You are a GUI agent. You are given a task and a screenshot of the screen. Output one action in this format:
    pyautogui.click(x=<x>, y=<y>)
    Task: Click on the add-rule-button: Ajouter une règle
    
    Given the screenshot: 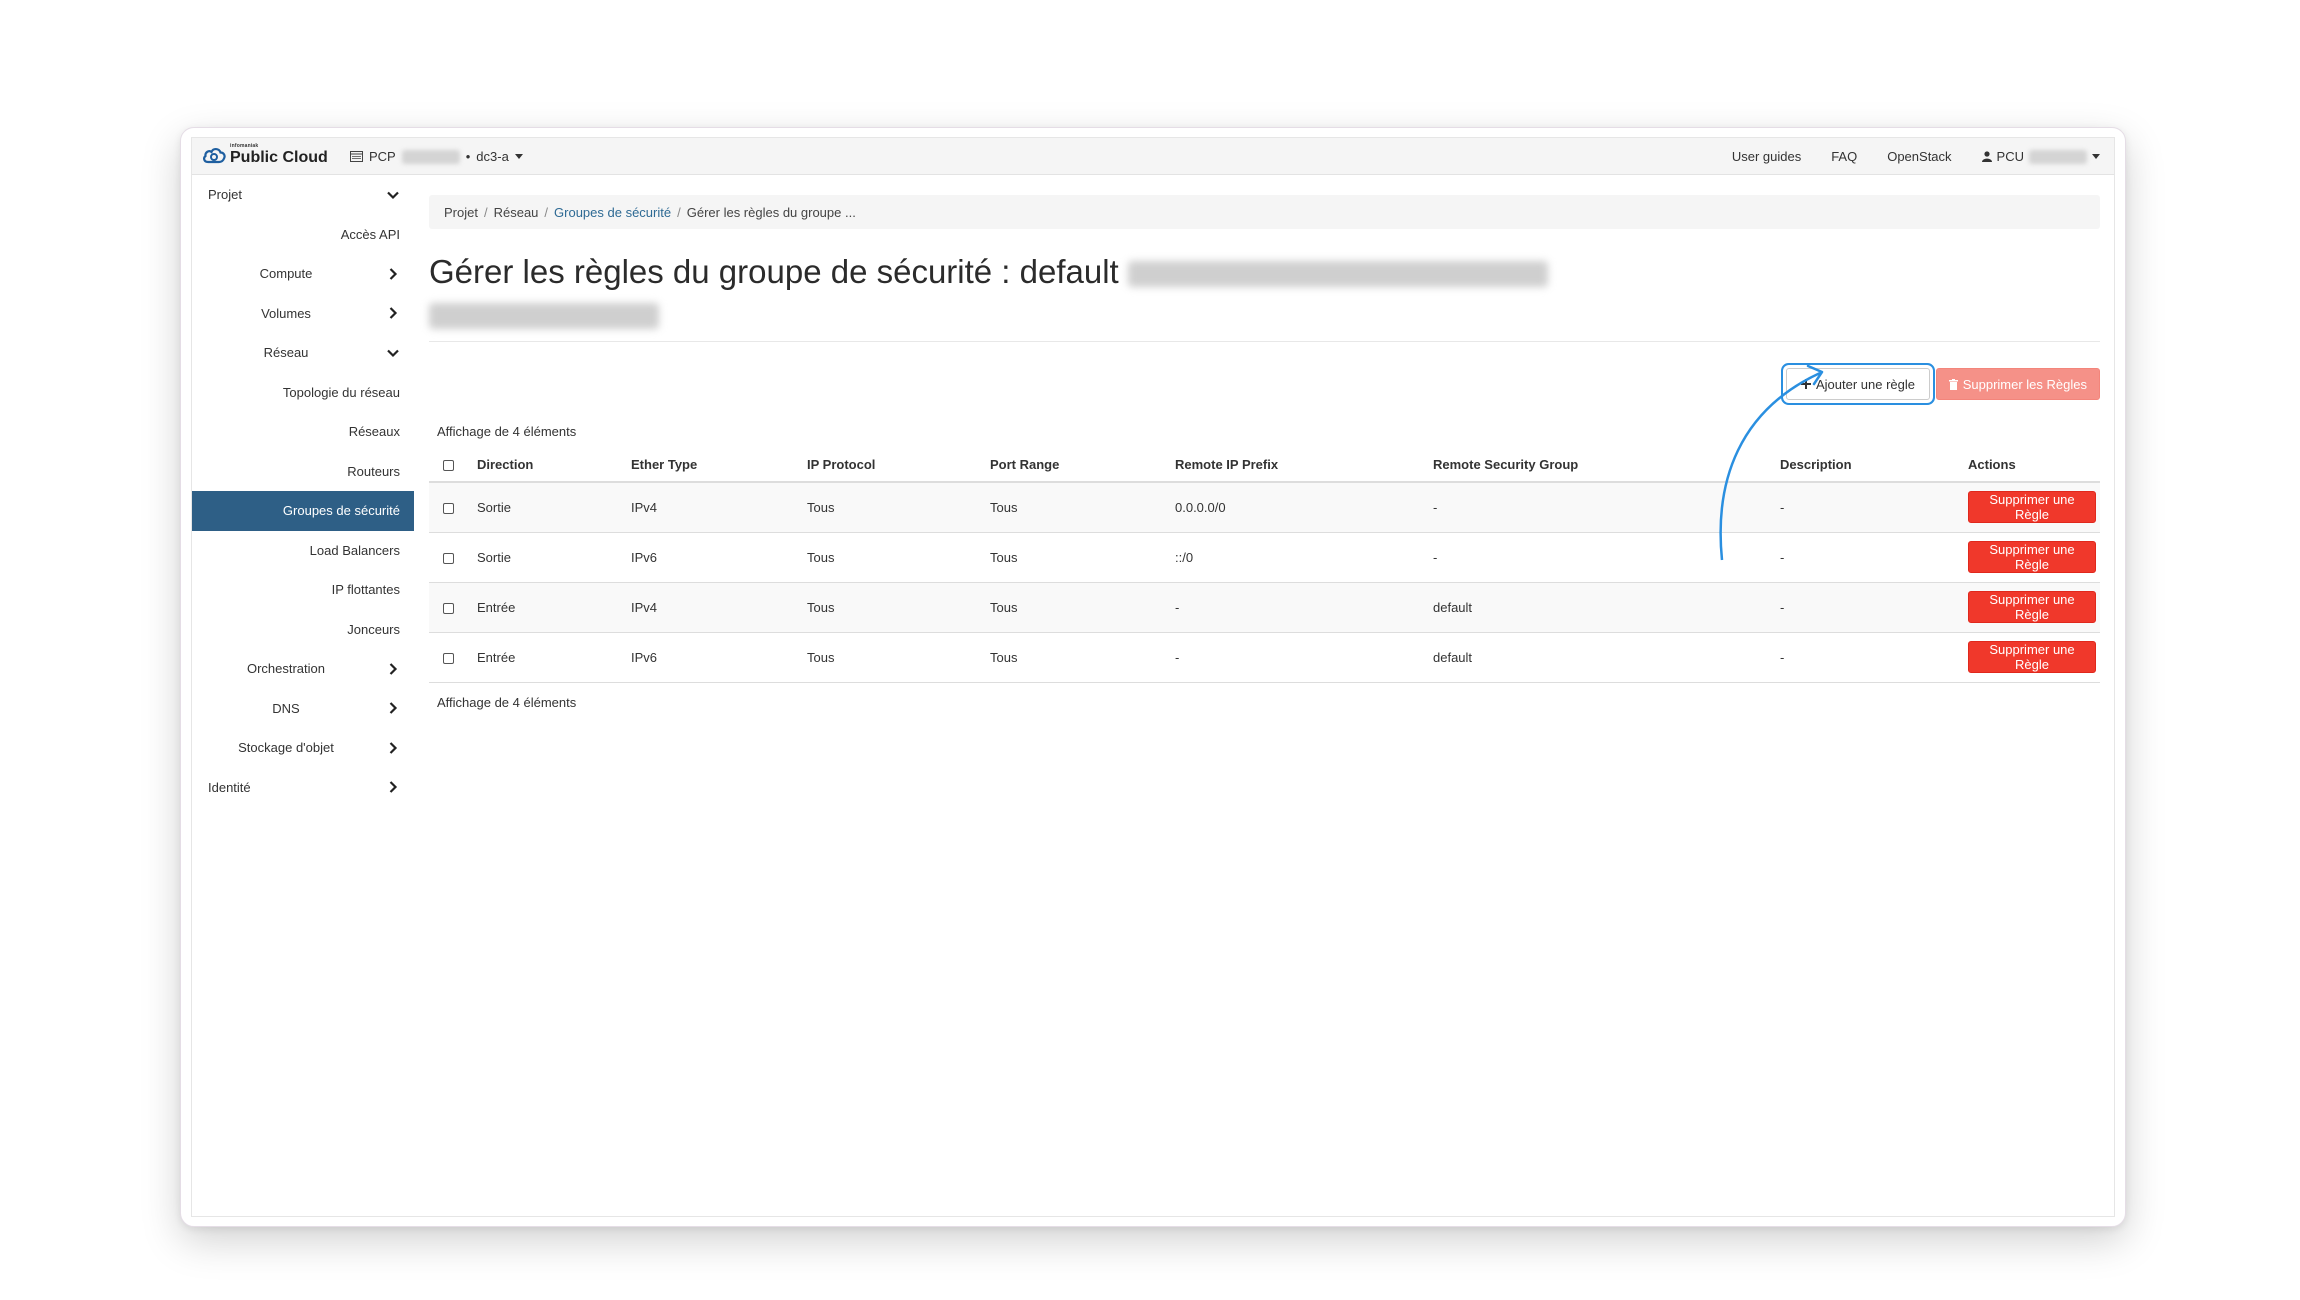 What is the action you would take?
    pyautogui.click(x=1857, y=384)
    